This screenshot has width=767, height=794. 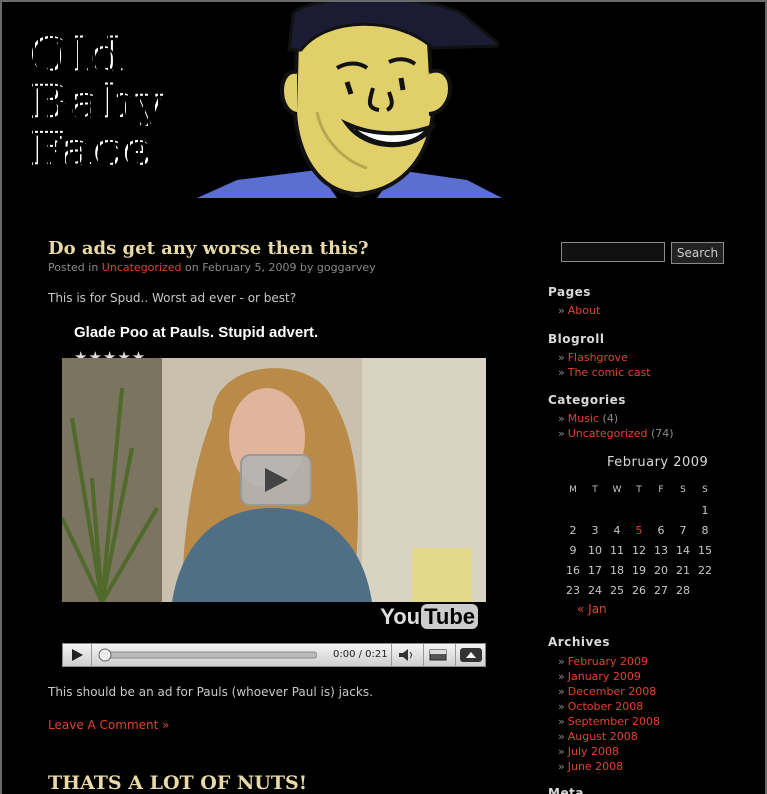 What do you see at coordinates (349, 100) in the screenshot?
I see `header-face-illustration` at bounding box center [349, 100].